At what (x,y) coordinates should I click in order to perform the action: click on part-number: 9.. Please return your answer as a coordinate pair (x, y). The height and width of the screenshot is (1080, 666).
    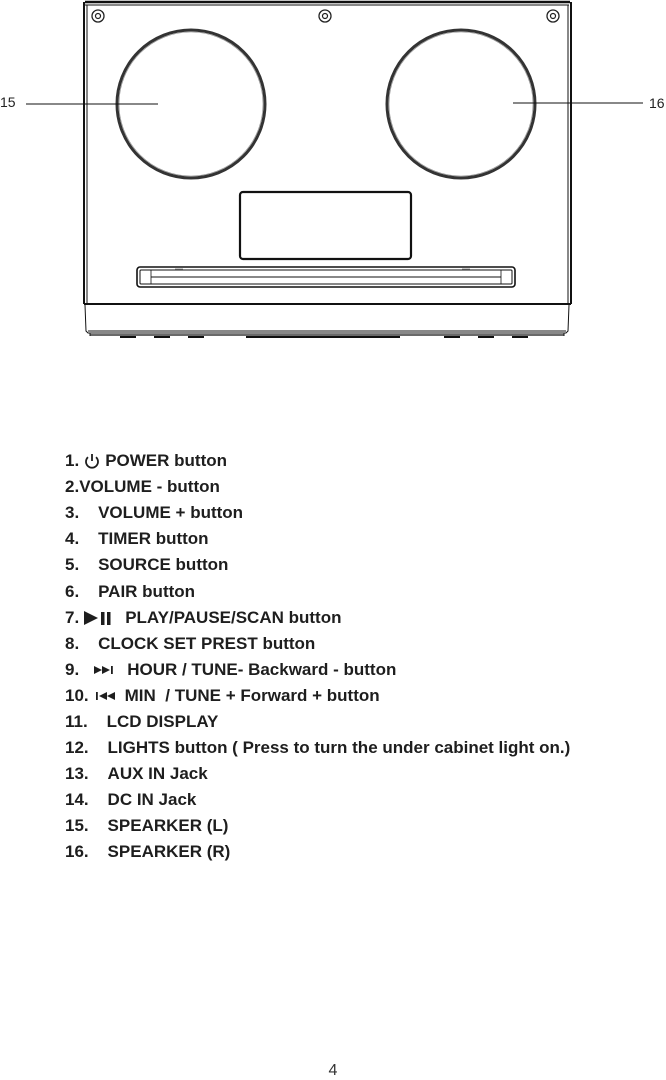
    Looking at the image, I should click on (72, 669).